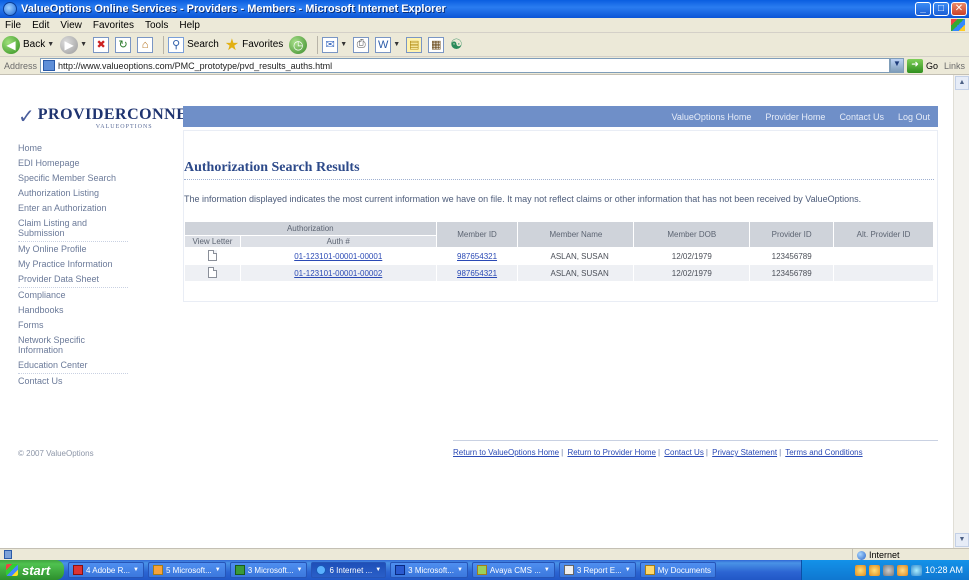  I want to click on stop-button: ✖, so click(101, 45).